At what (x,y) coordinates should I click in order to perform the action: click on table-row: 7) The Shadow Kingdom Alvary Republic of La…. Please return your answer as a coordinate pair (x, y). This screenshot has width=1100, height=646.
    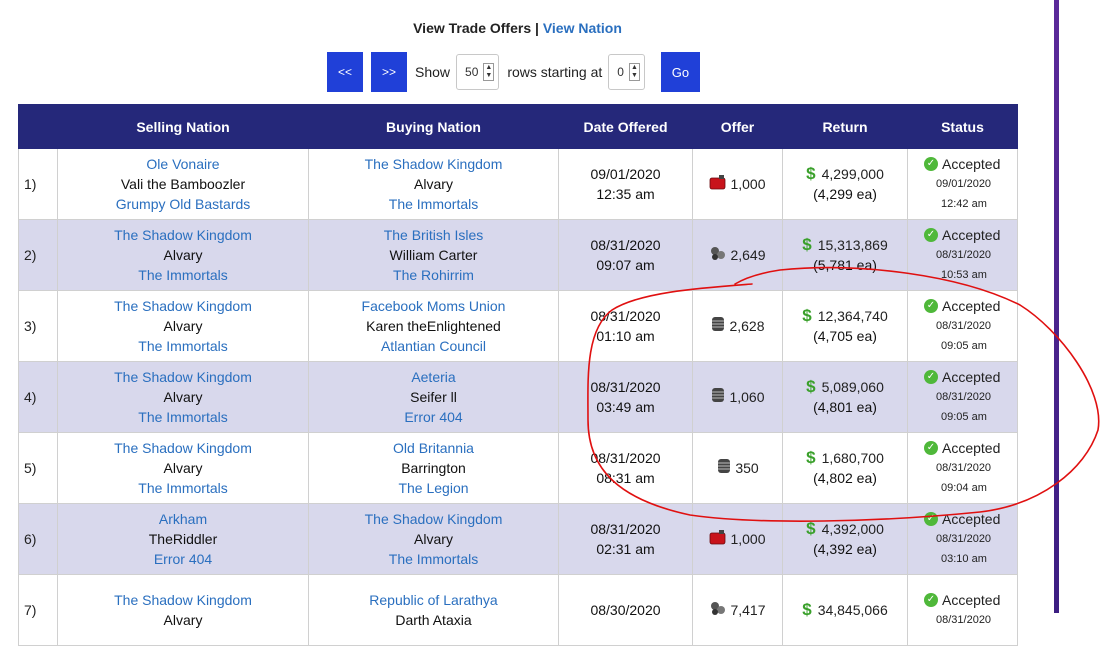
    Looking at the image, I should click on (518, 610).